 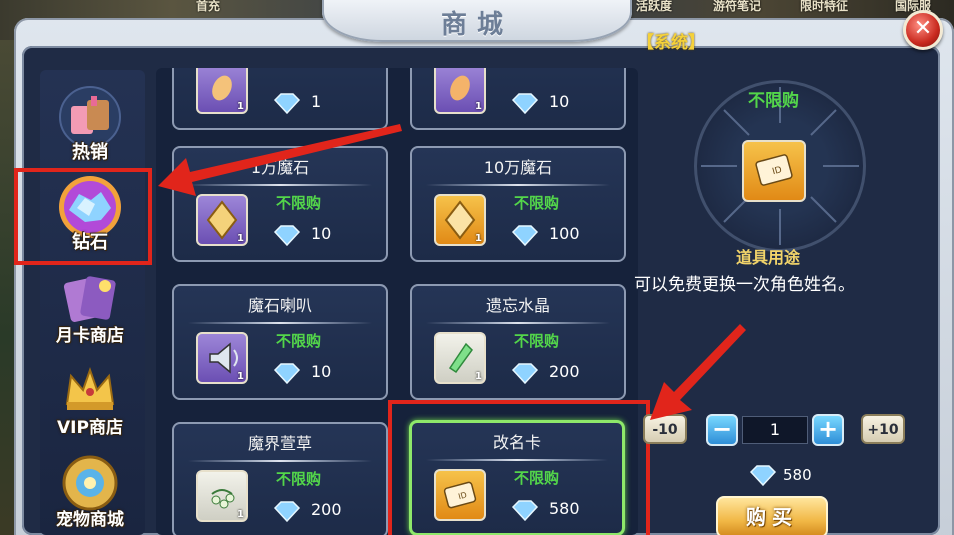 What do you see at coordinates (698, 372) in the screenshot?
I see `arrow-to-rename-card` at bounding box center [698, 372].